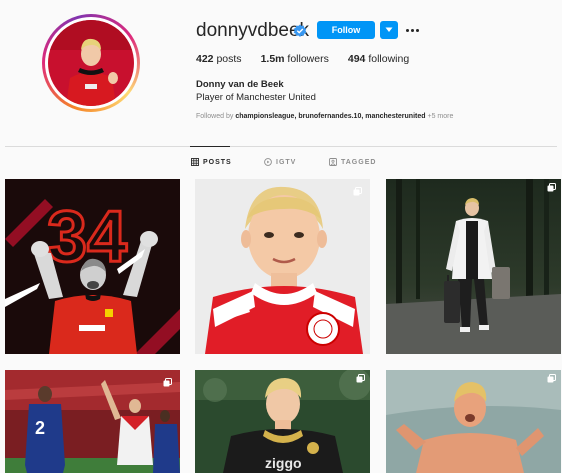 The height and width of the screenshot is (473, 562). Describe the element at coordinates (414, 30) in the screenshot. I see `more-options-icon` at that location.